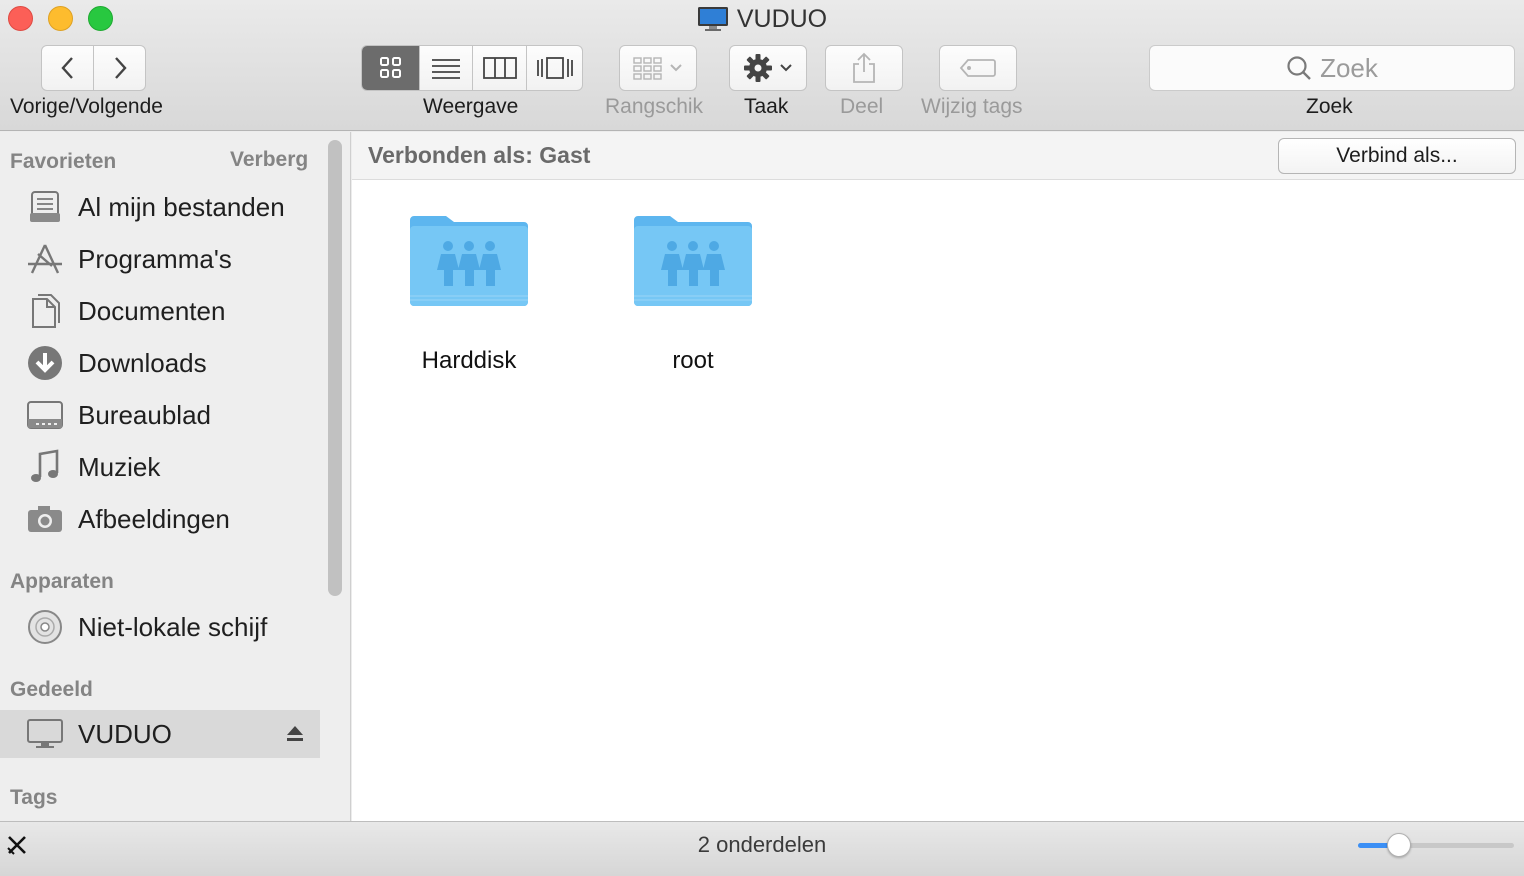 The width and height of the screenshot is (1524, 876). I want to click on status-bar: 2 onderdelen, so click(762, 848).